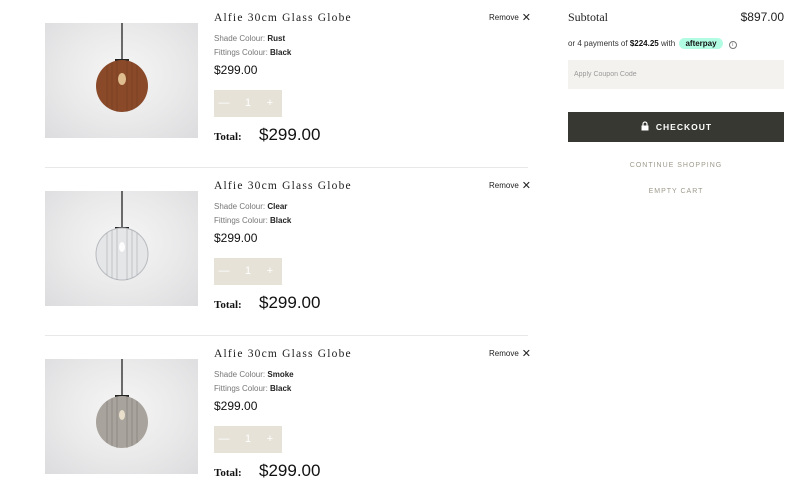  I want to click on info-icon: i, so click(732, 45).